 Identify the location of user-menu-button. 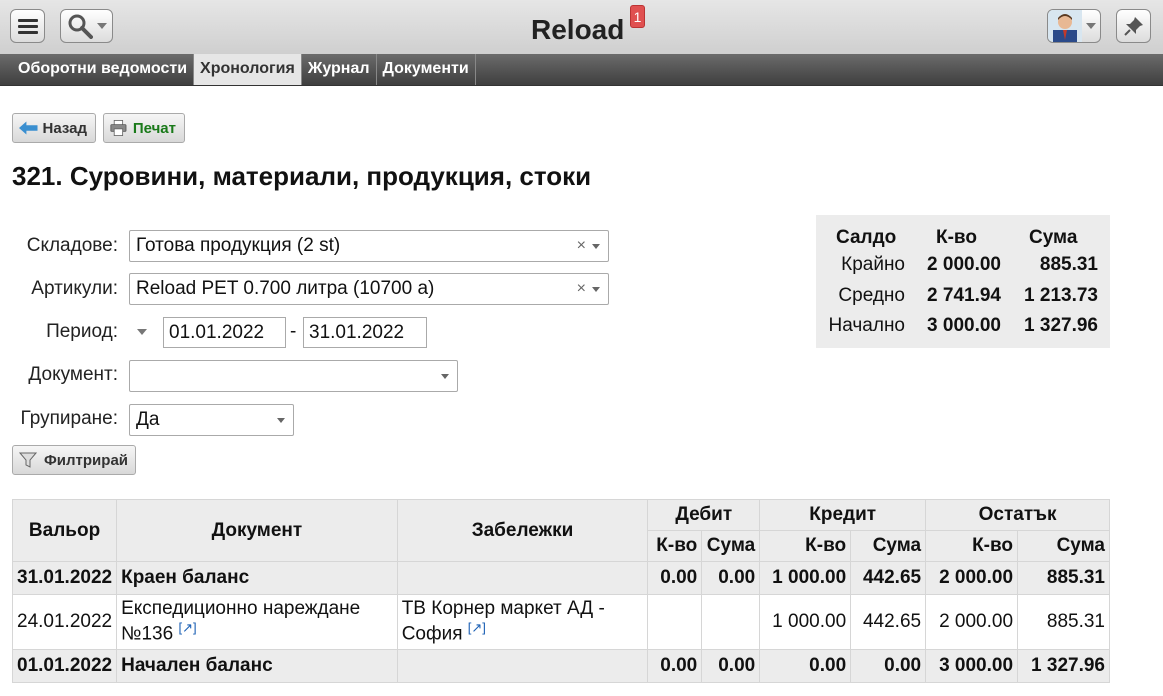
(1074, 26).